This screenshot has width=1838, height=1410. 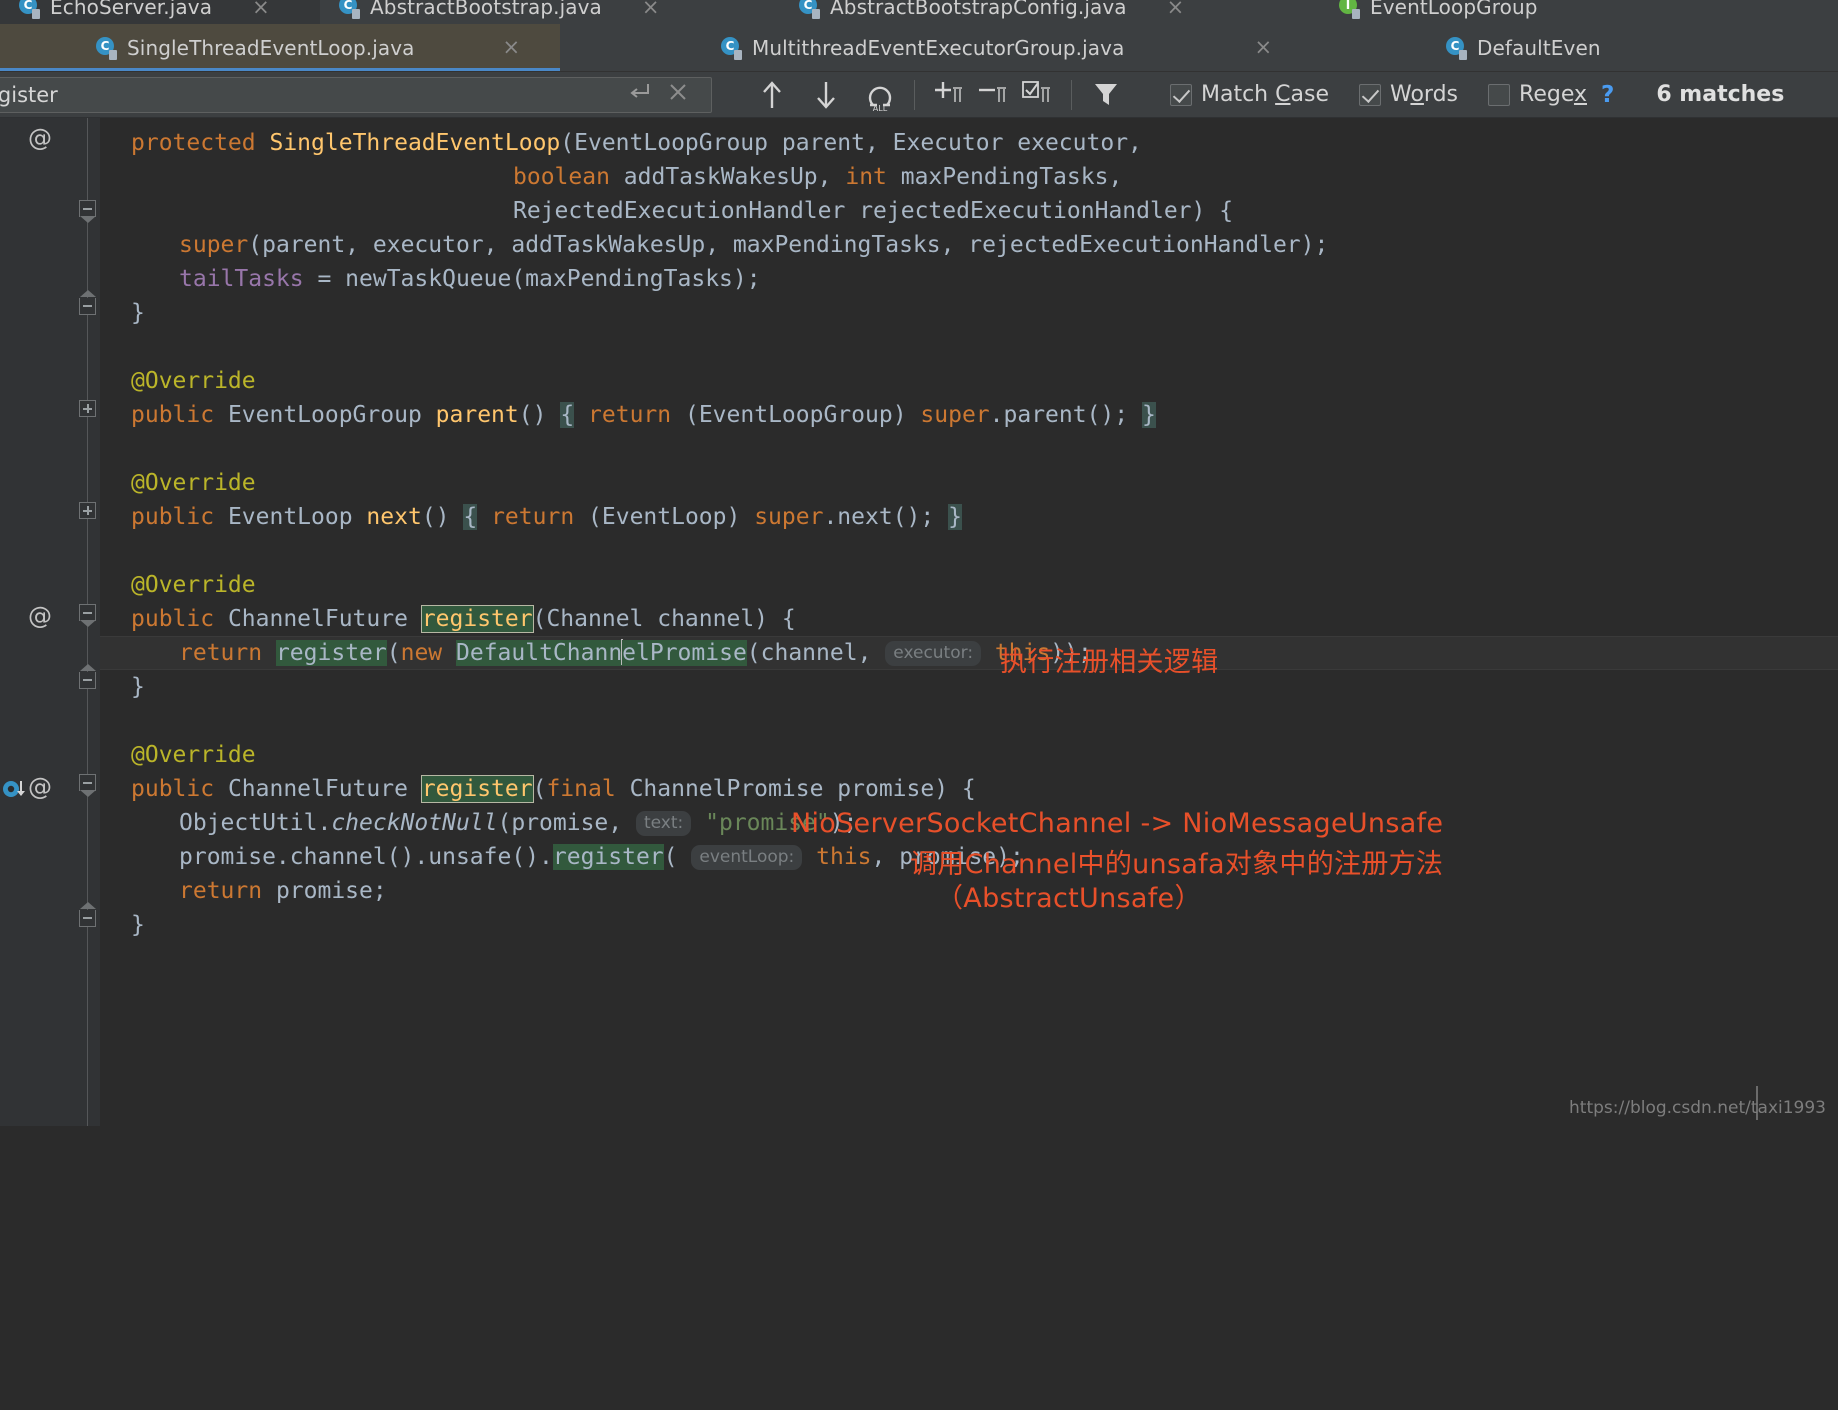 What do you see at coordinates (919, 95) in the screenshot?
I see `find-toolbar: egister ALL` at bounding box center [919, 95].